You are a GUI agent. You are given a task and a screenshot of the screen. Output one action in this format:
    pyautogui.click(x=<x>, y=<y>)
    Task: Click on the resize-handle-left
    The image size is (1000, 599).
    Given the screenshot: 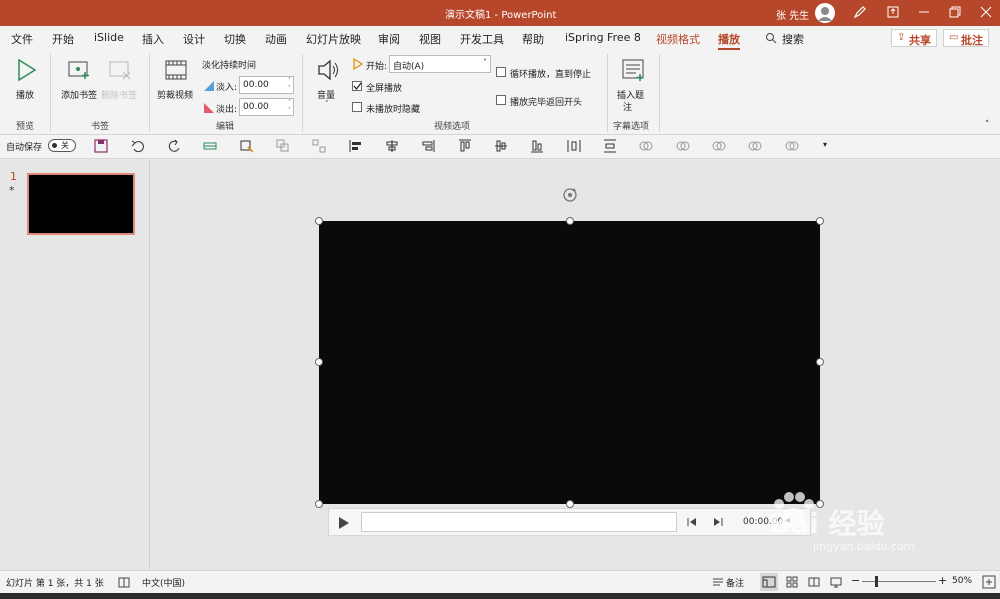 What is the action you would take?
    pyautogui.click(x=319, y=362)
    